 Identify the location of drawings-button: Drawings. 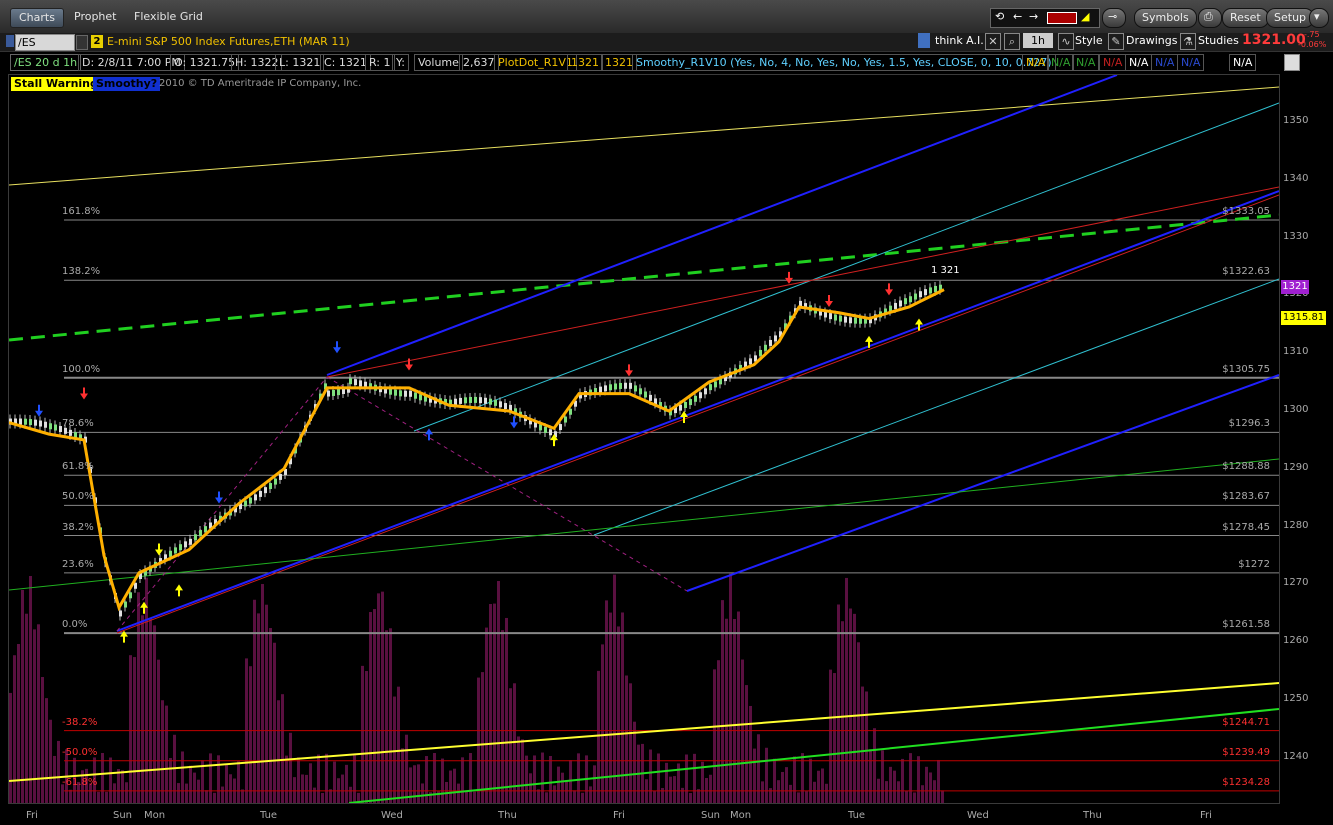
(1151, 40).